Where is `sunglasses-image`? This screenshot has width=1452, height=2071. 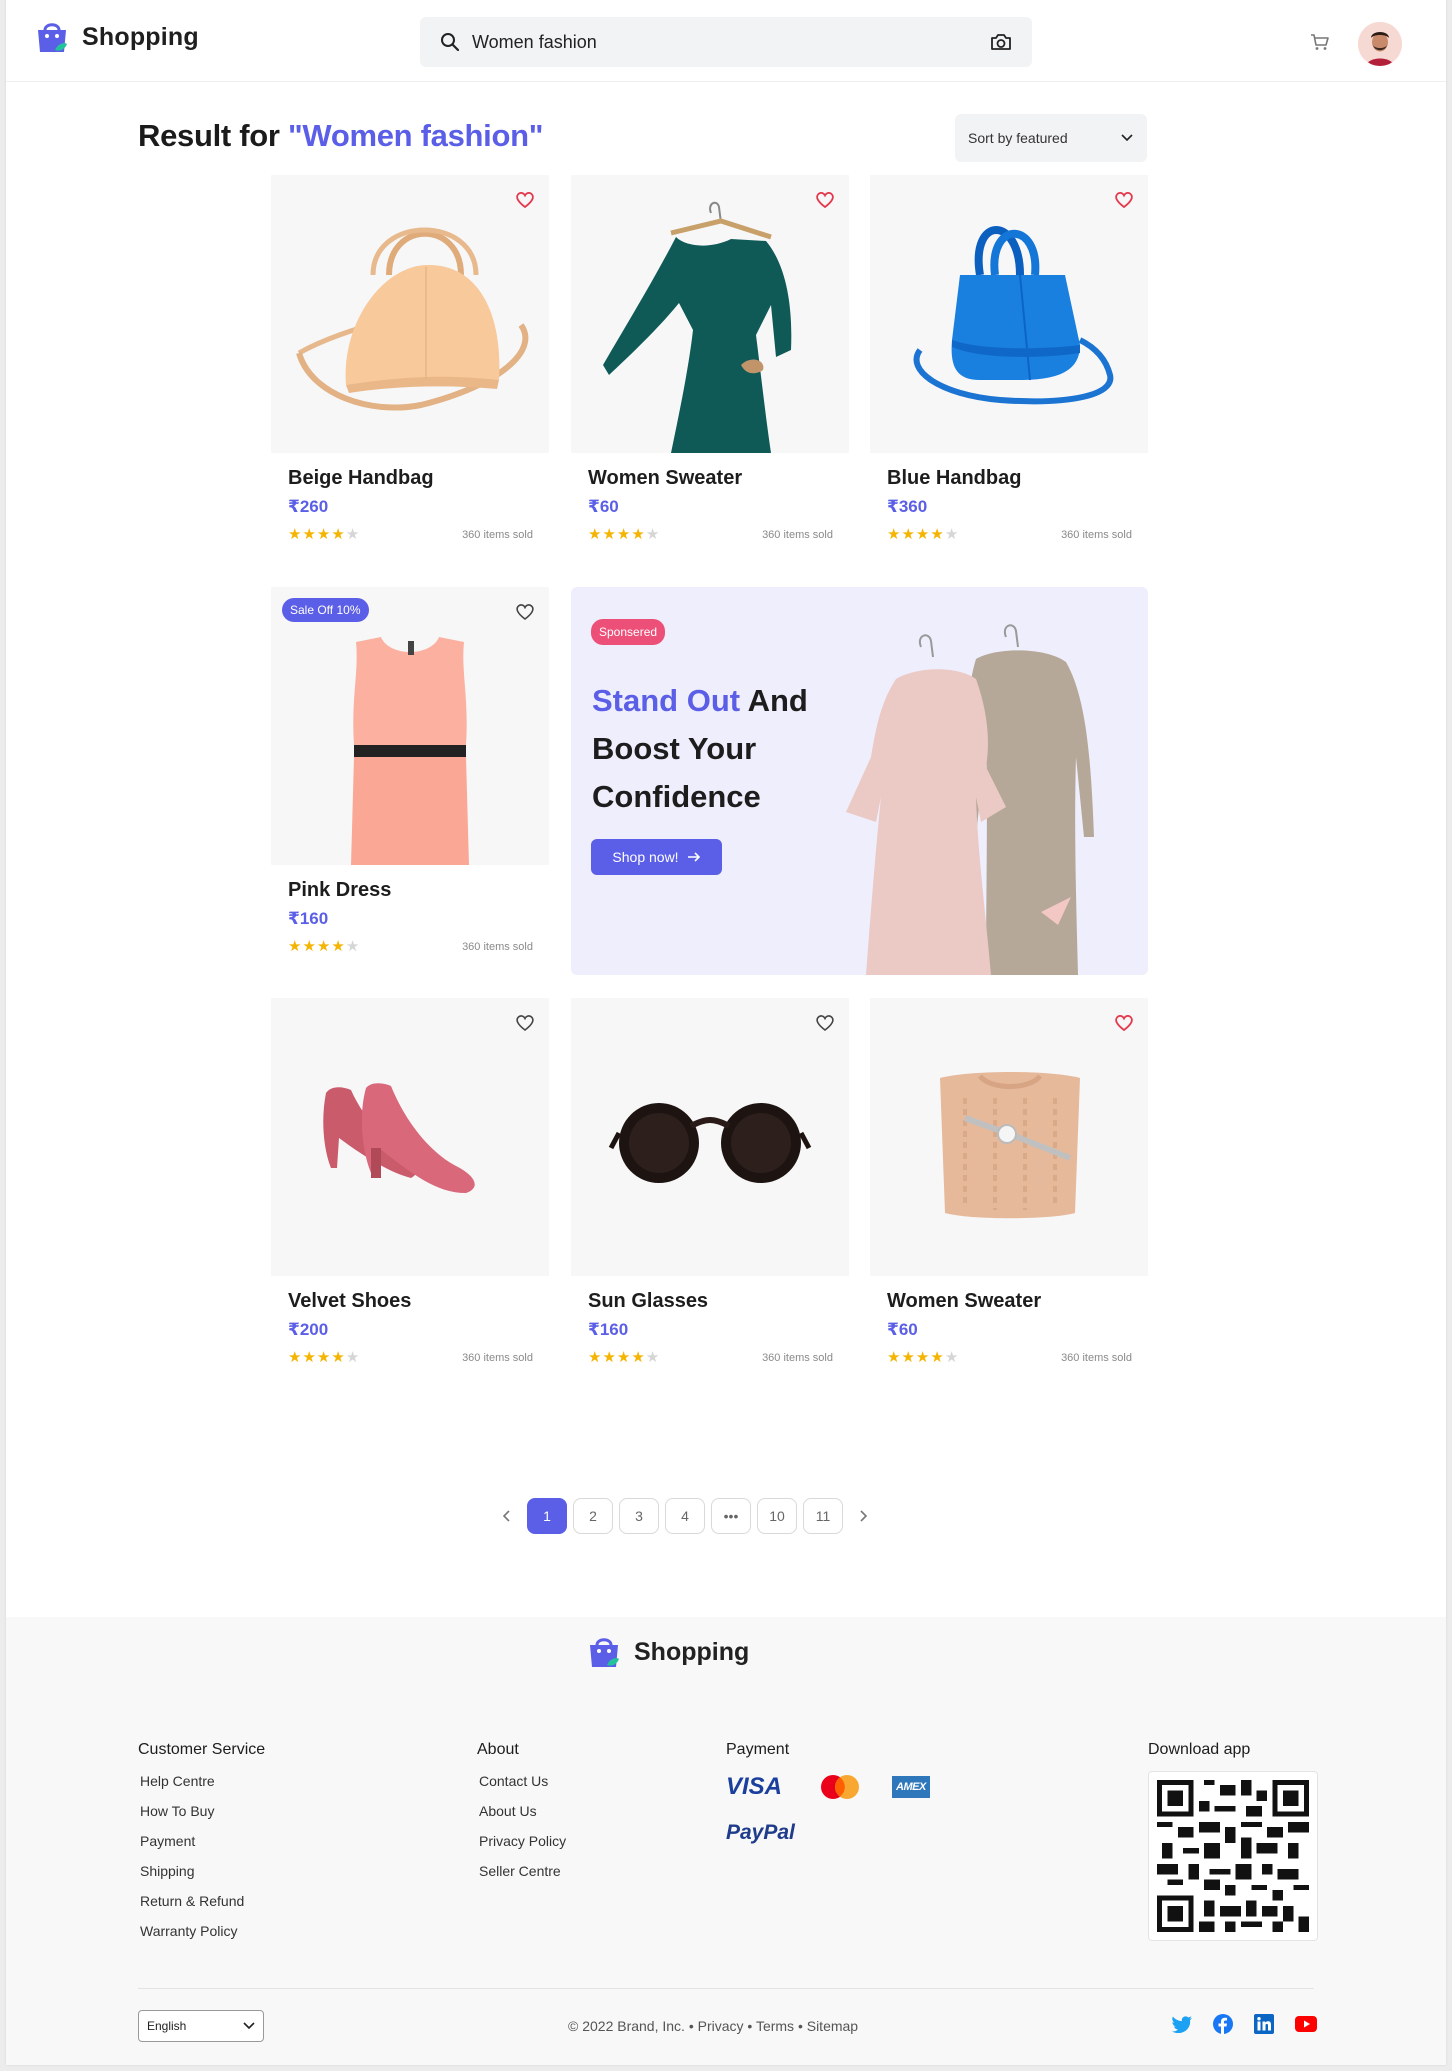
sunglasses-image is located at coordinates (710, 1143).